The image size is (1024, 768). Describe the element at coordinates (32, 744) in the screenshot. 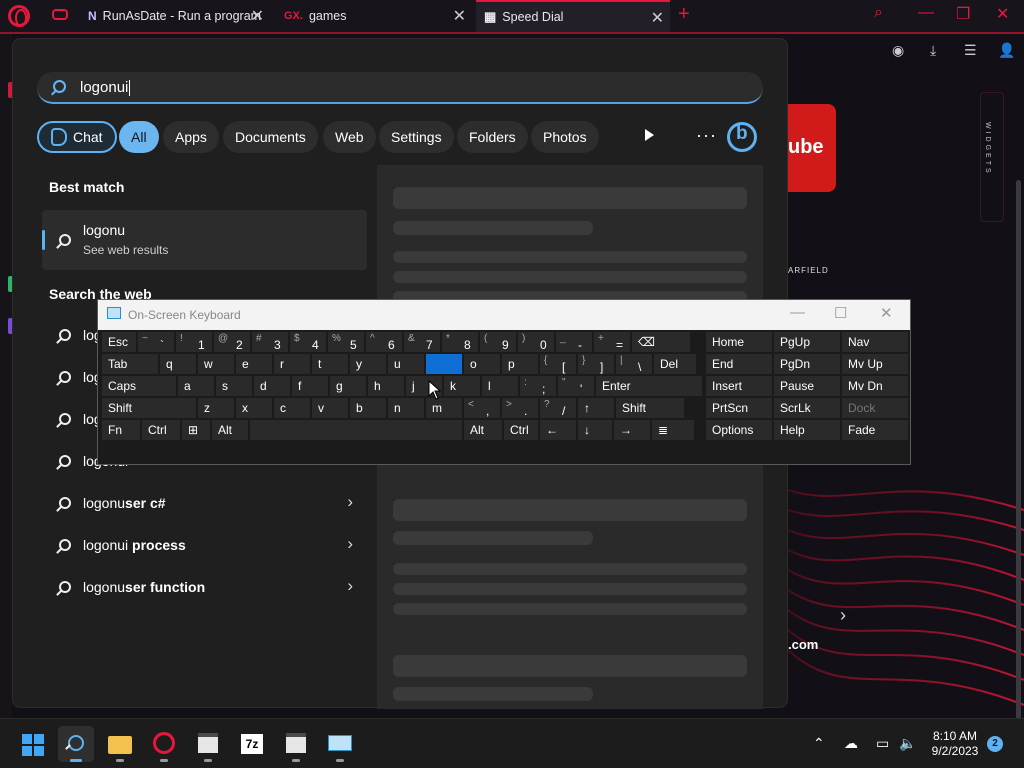

I see `start-button` at that location.